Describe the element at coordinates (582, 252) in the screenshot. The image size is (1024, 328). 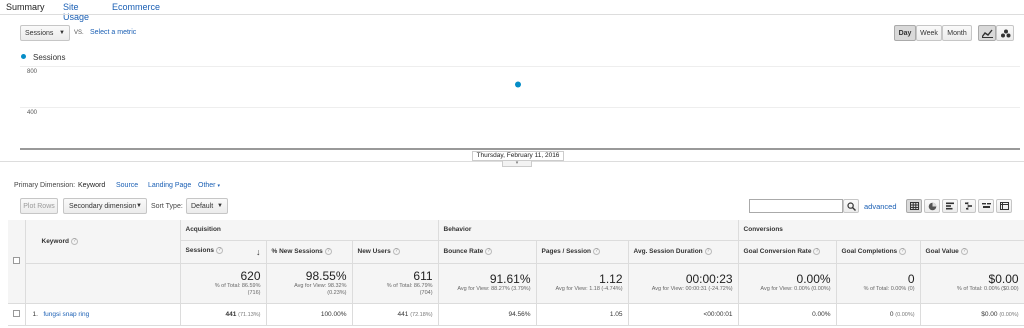
I see `col-pages-session: Pages / Session?` at that location.